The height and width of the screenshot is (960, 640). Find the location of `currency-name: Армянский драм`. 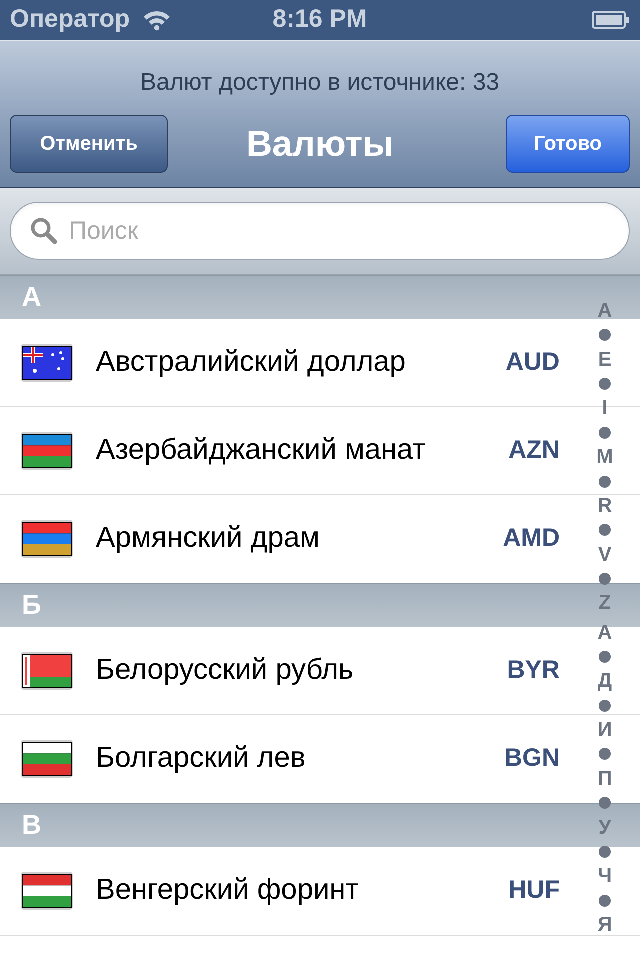

currency-name: Армянский драм is located at coordinates (208, 538).